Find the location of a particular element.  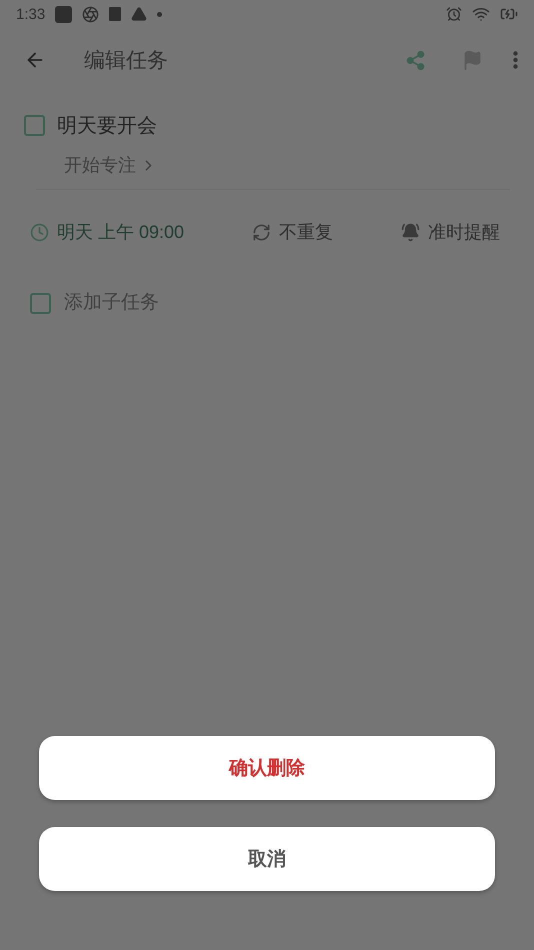

delete-button: 确认删除 is located at coordinates (267, 768).